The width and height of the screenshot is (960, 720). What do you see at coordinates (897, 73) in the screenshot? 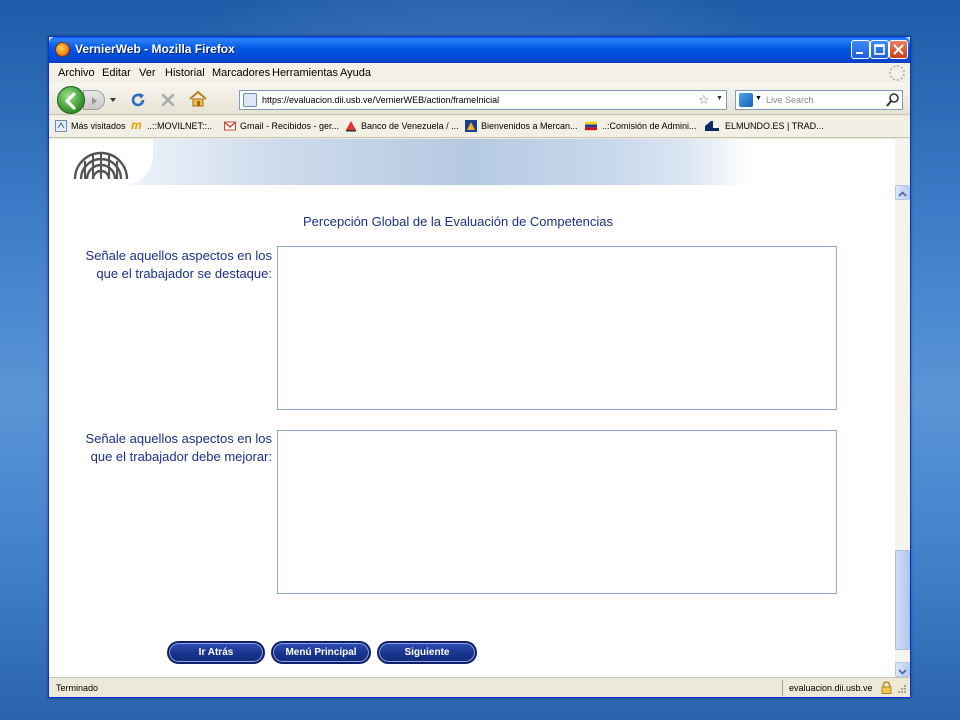
I see `throbber-icon` at bounding box center [897, 73].